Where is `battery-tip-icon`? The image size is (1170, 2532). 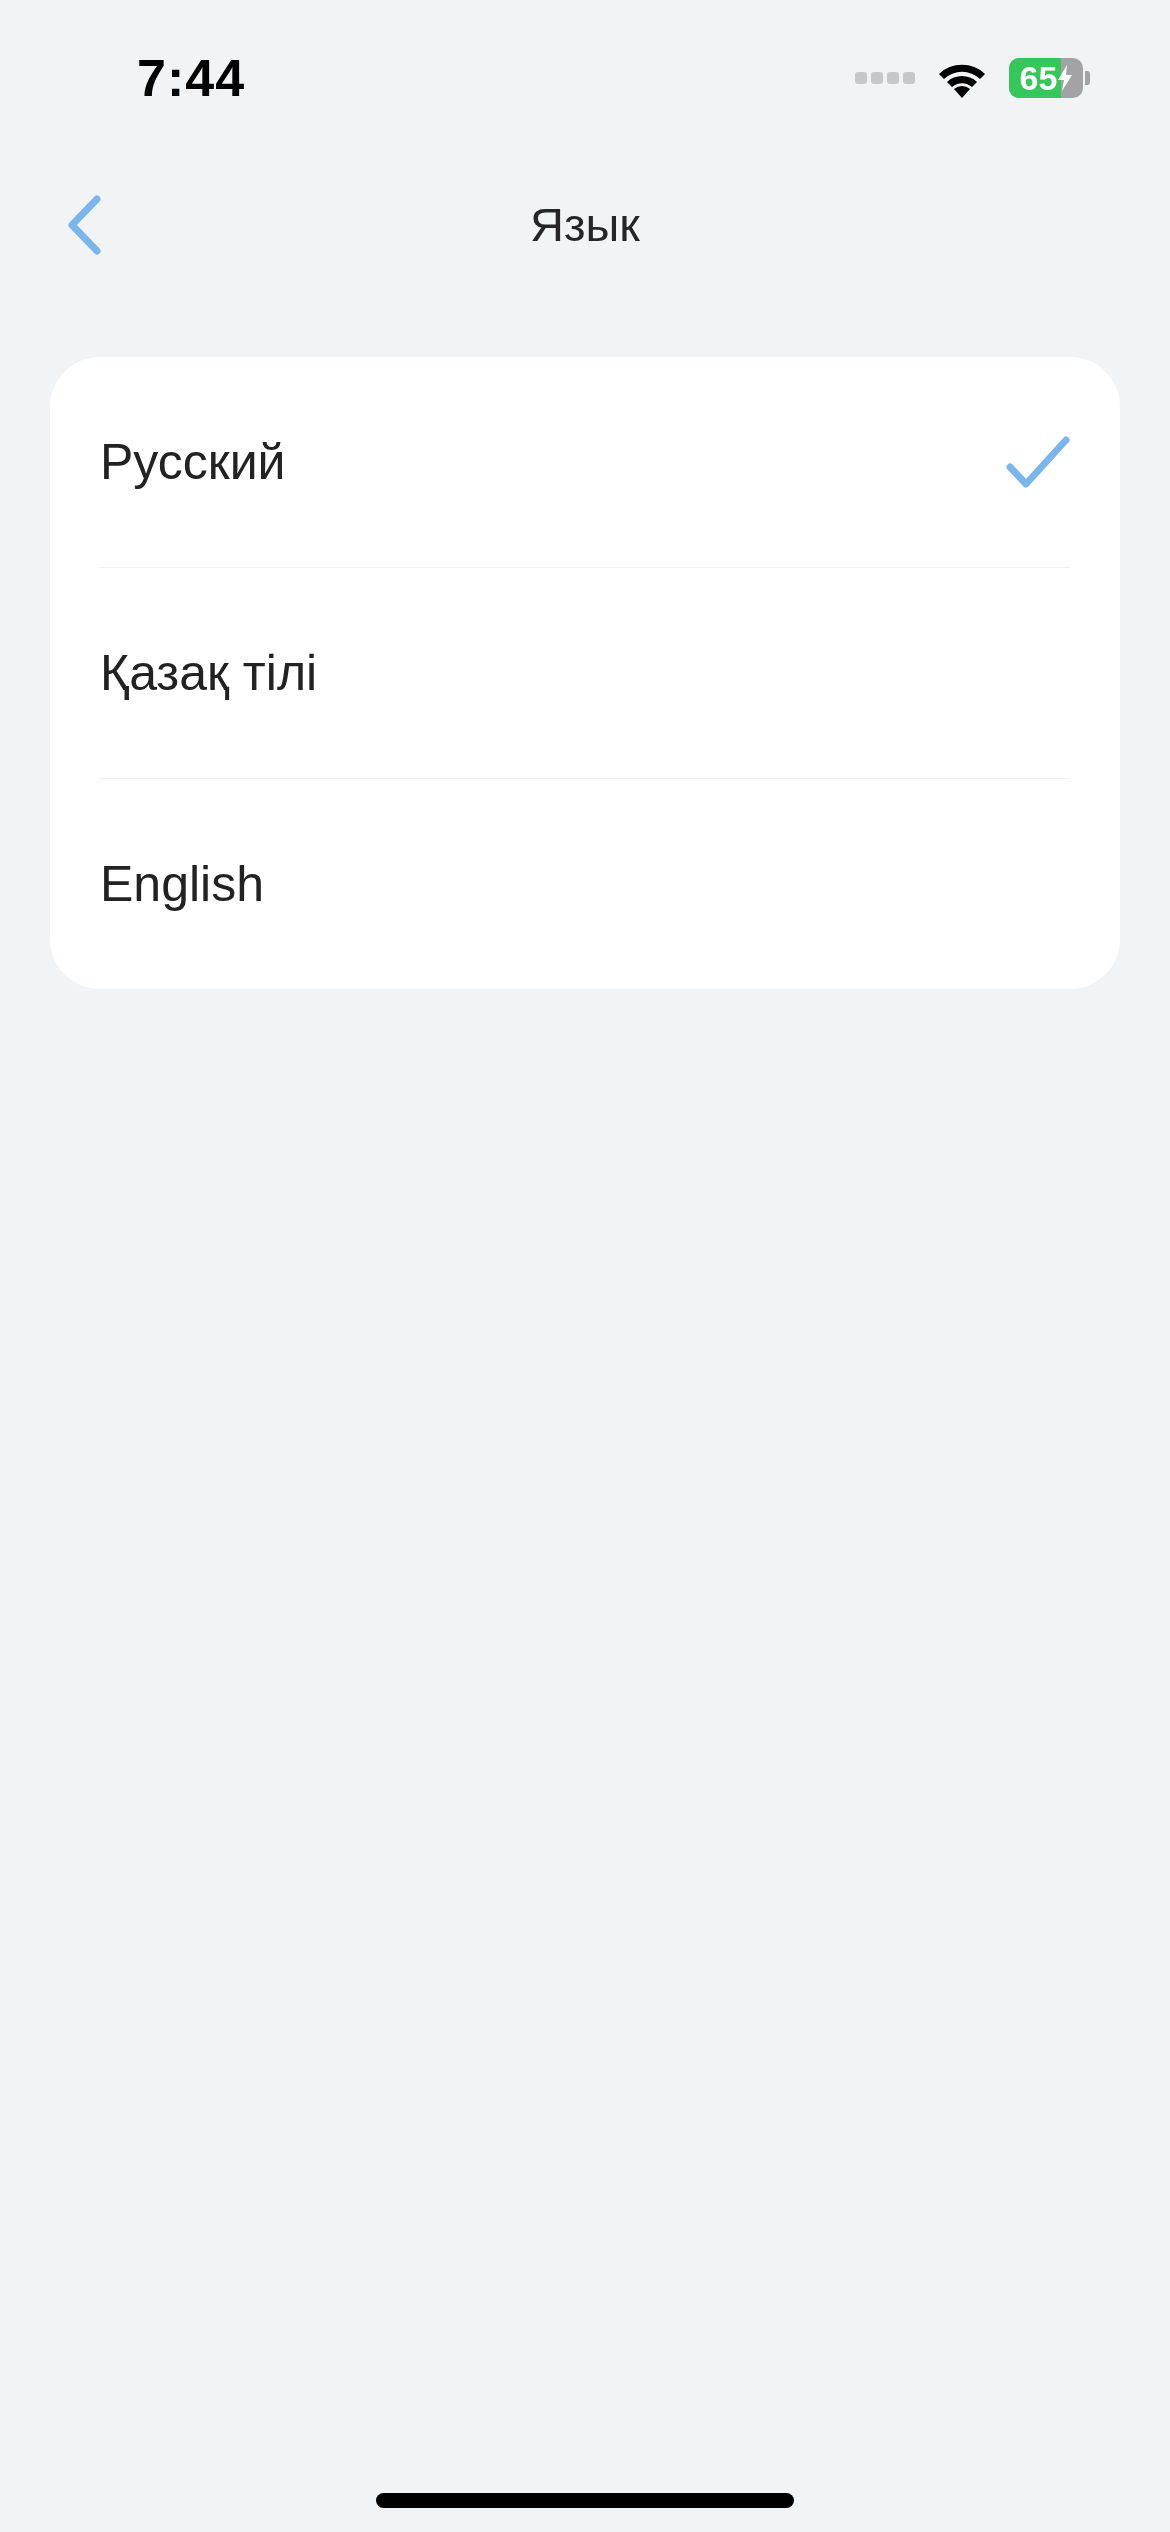 battery-tip-icon is located at coordinates (1087, 78).